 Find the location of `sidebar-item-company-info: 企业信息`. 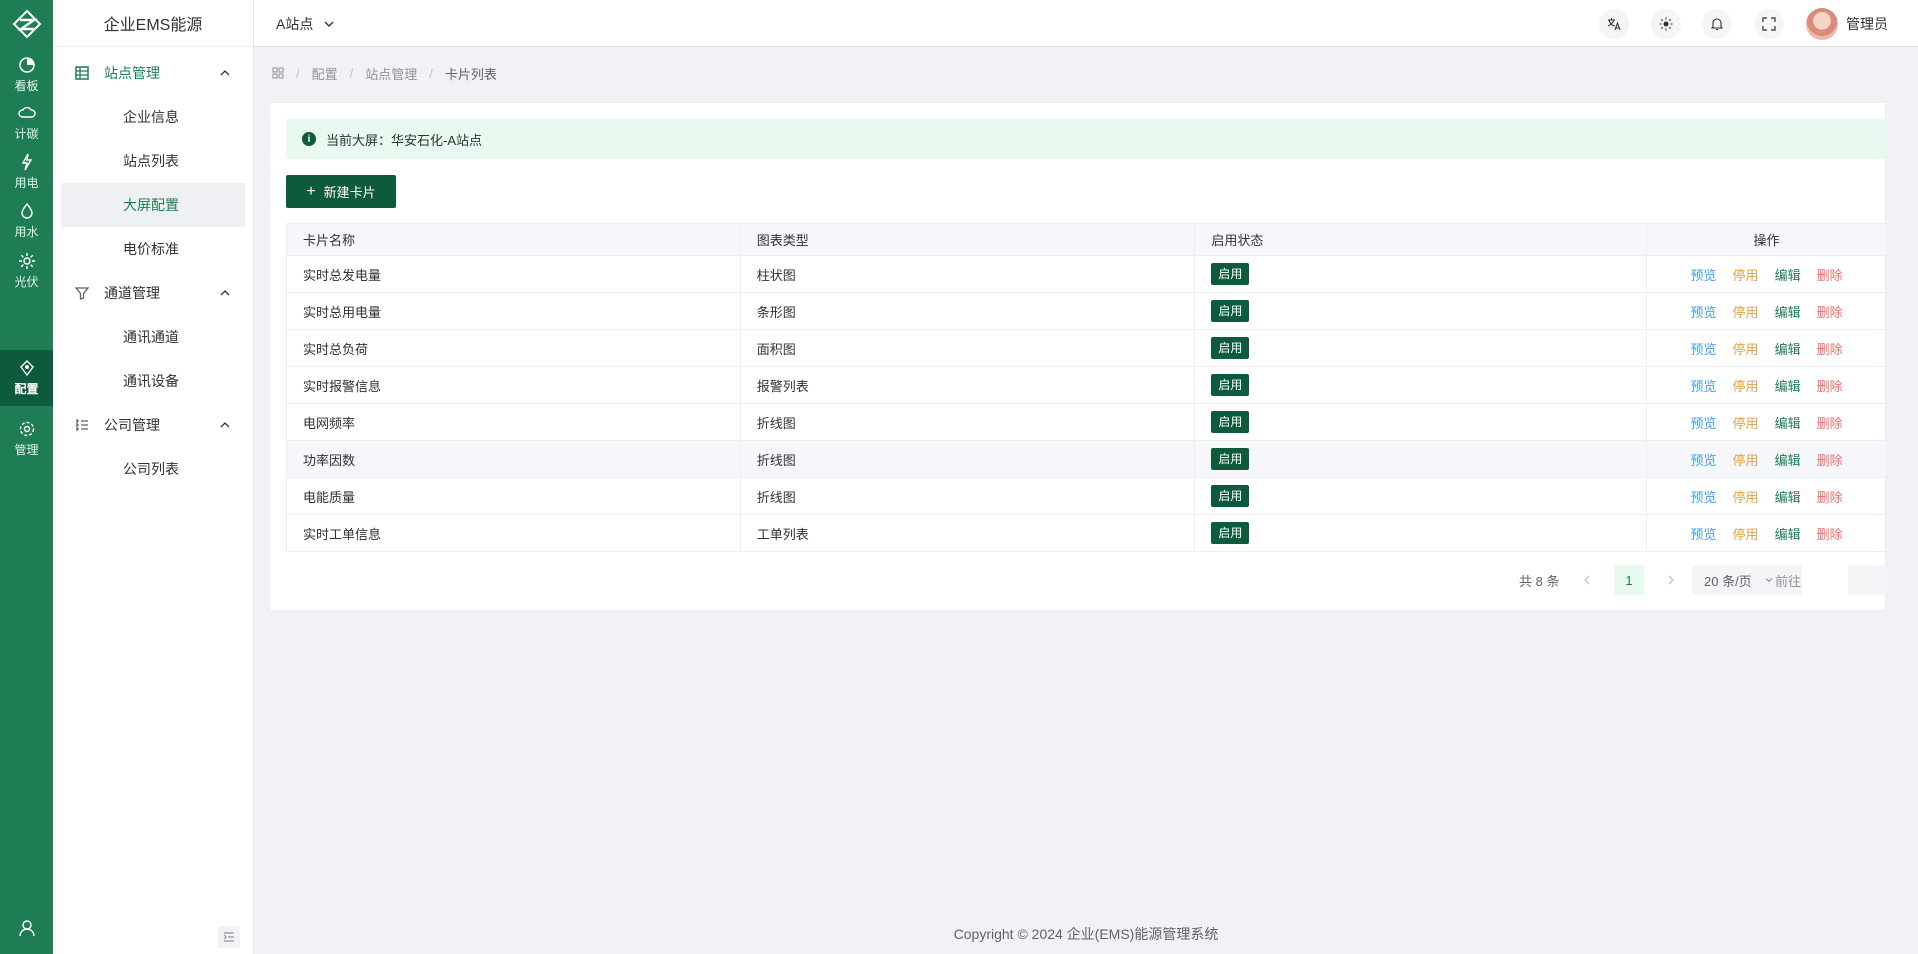

sidebar-item-company-info: 企业信息 is located at coordinates (153, 117).